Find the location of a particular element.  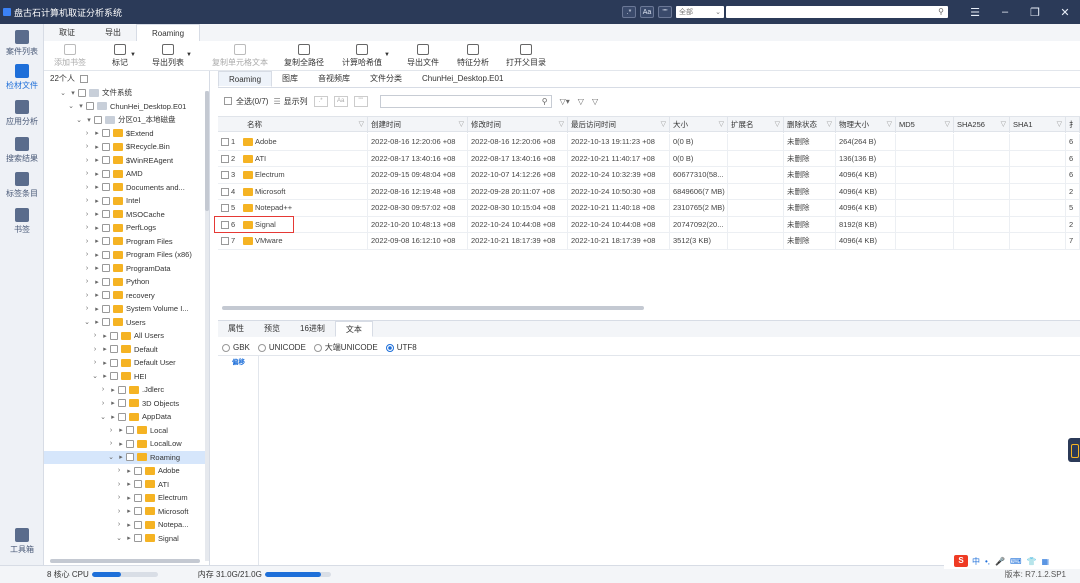

tree-node: › ▸ 3D Objects is located at coordinates (125, 404).